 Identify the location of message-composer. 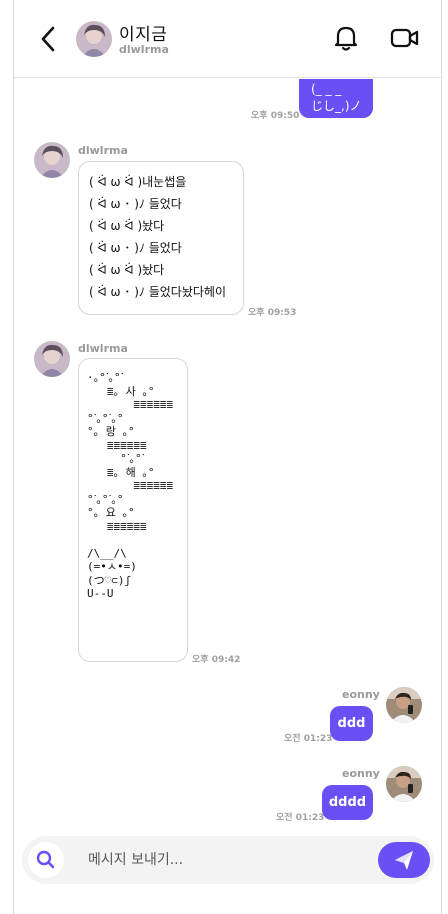
(228, 860).